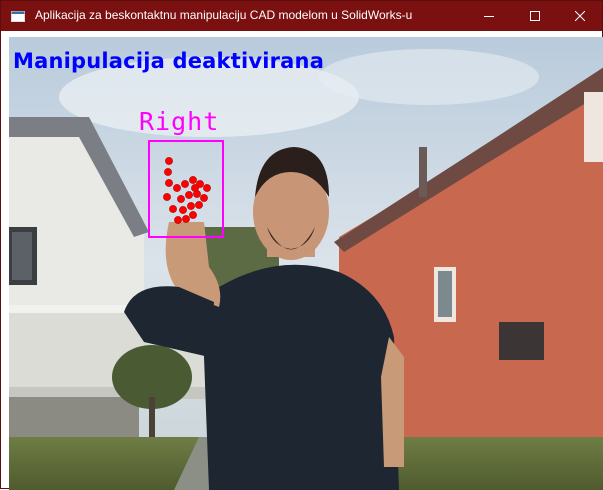  I want to click on close-icon, so click(580, 16).